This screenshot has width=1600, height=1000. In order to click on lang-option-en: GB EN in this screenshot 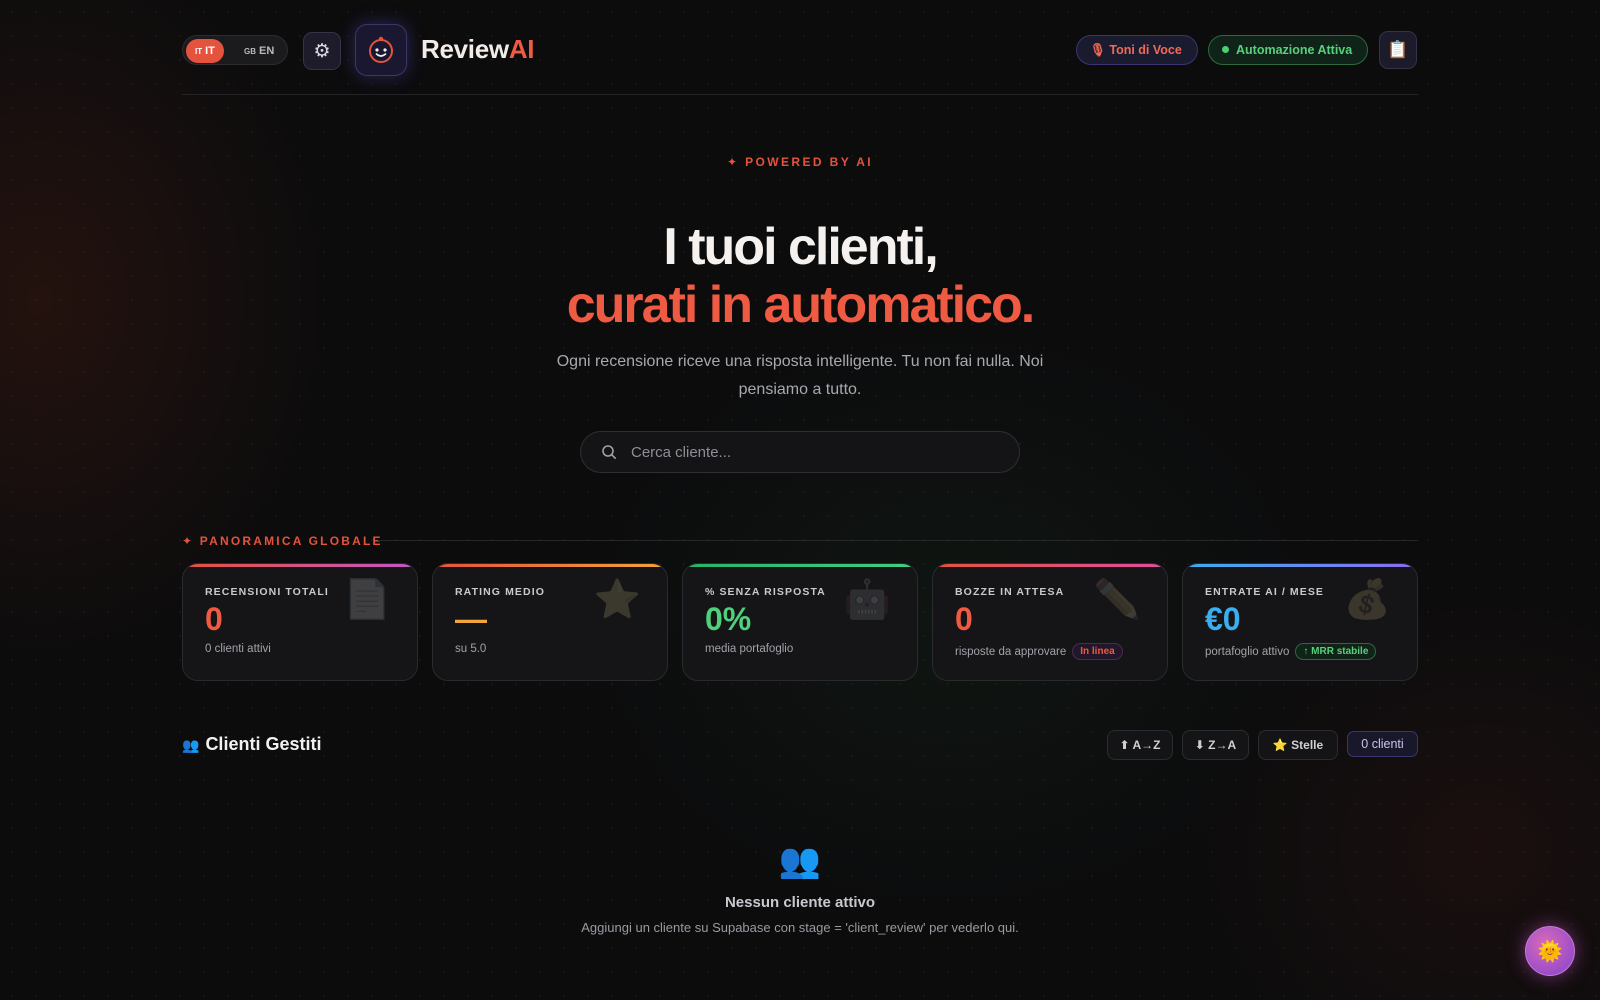, I will do `click(259, 51)`.